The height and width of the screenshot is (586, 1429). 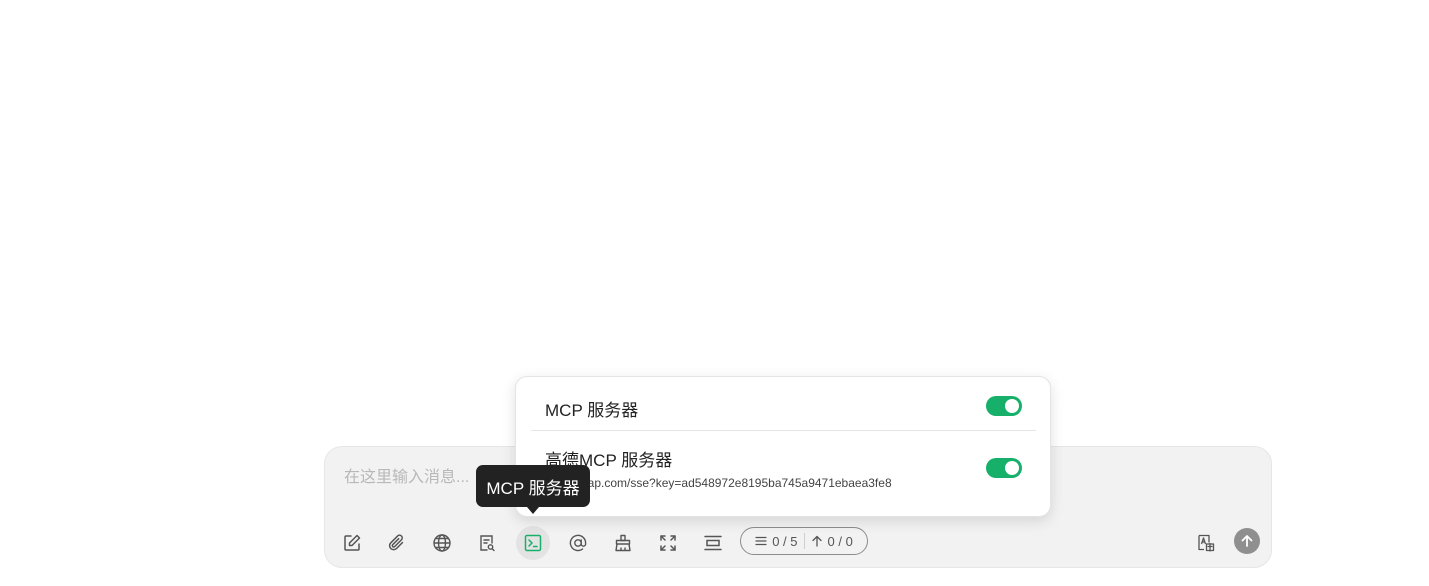 What do you see at coordinates (783, 430) in the screenshot?
I see `panel-divider` at bounding box center [783, 430].